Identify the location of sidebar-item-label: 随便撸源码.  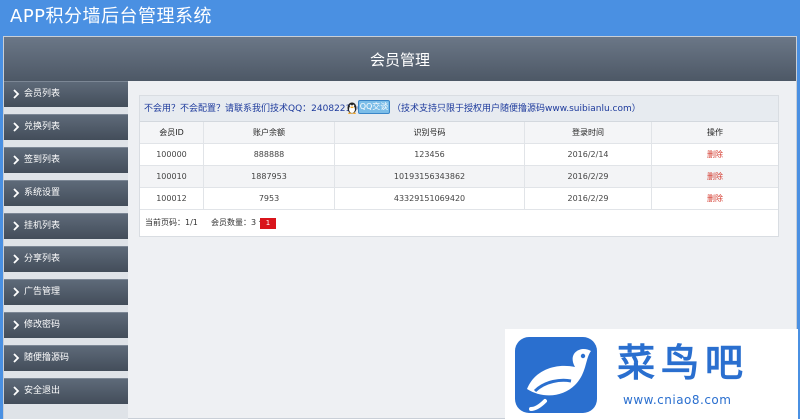
(47, 358).